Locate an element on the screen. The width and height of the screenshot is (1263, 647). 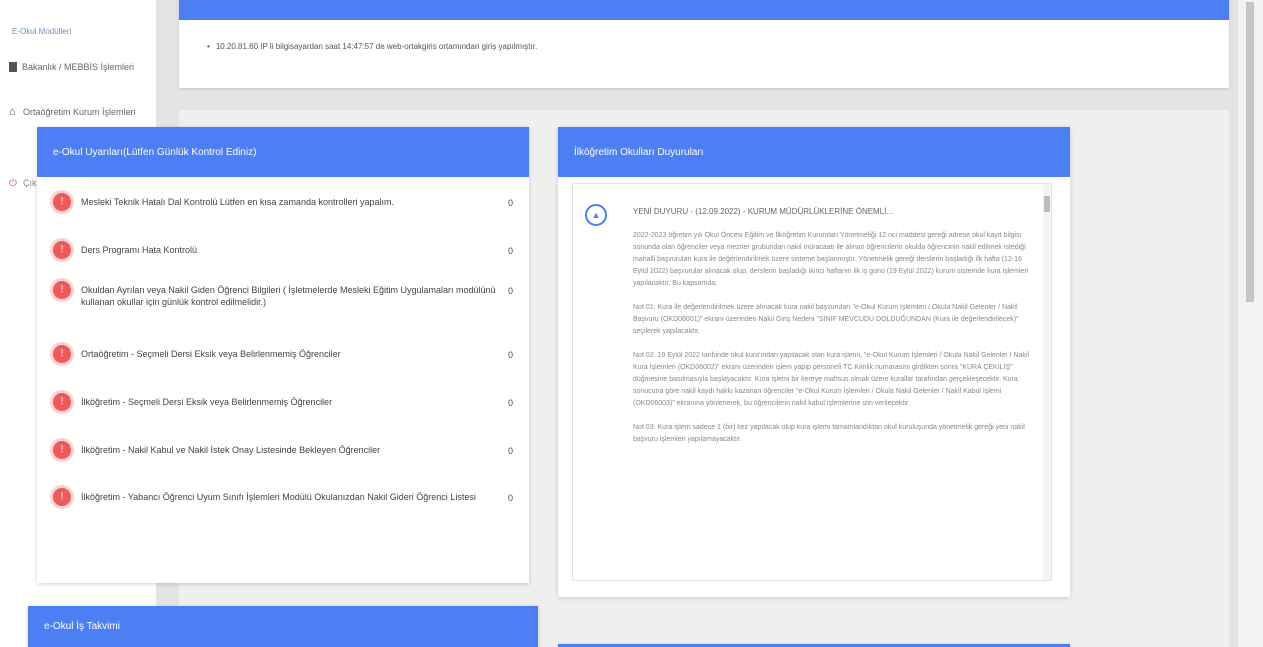
sidebar-item-label: Ortaöğretim Kurum İşlemleri is located at coordinates (79, 112).